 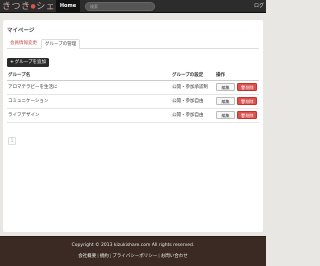 What do you see at coordinates (259, 6) in the screenshot?
I see `login-link: ログ` at bounding box center [259, 6].